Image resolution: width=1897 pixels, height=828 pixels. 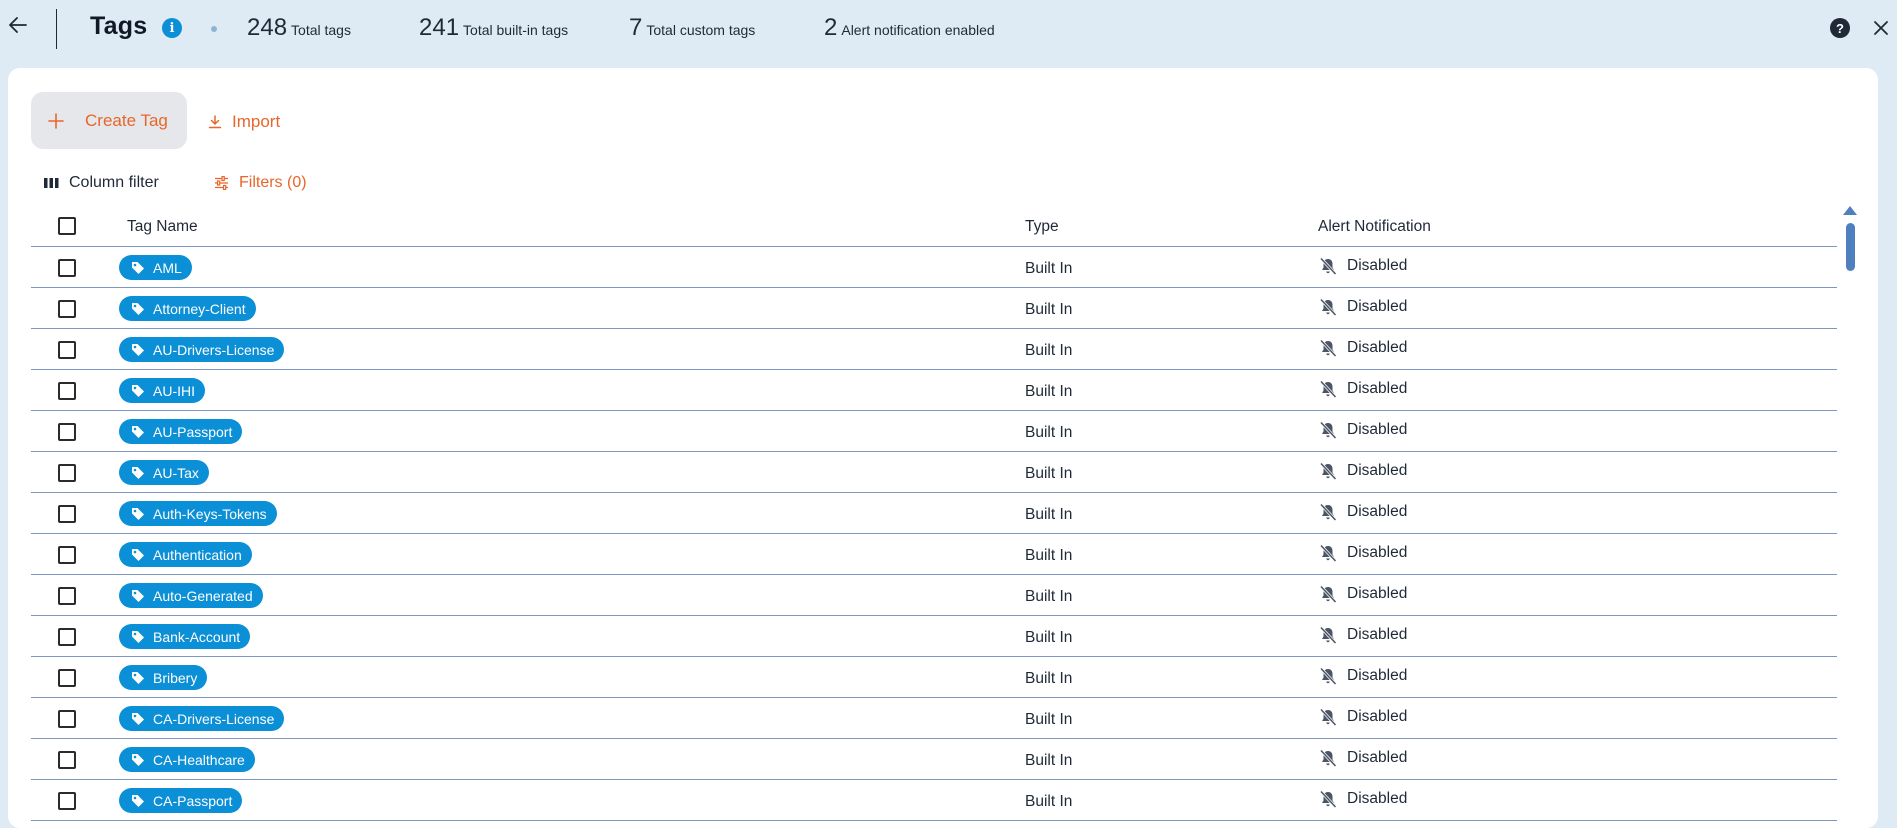 I want to click on stat-label: Total tags, so click(x=321, y=30).